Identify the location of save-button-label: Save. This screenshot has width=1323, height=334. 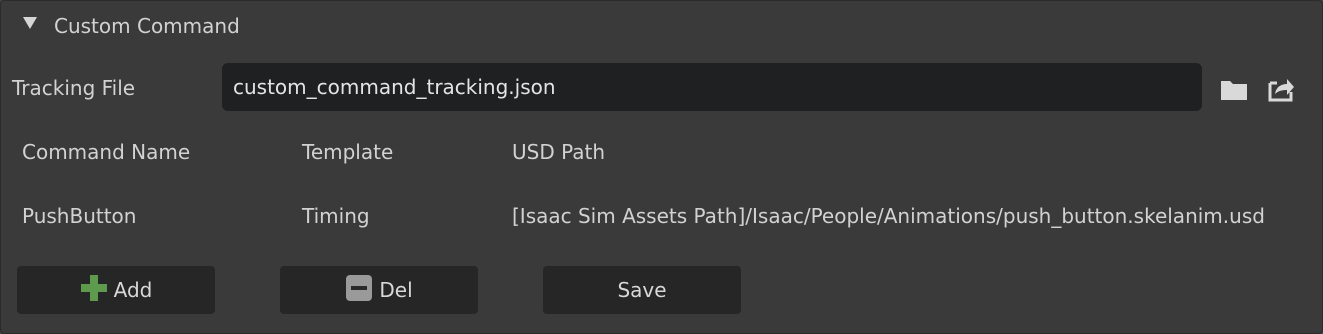
(642, 290).